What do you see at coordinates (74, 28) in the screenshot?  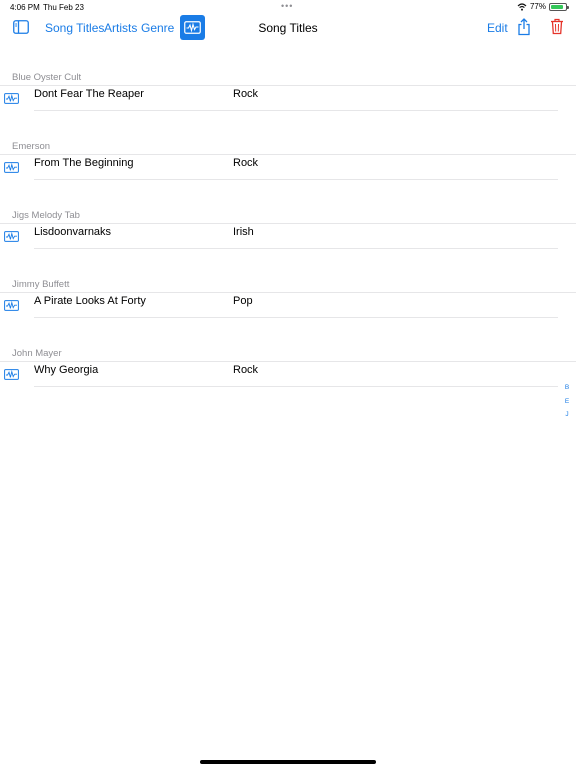 I see `song-titles-button: Song Titles` at bounding box center [74, 28].